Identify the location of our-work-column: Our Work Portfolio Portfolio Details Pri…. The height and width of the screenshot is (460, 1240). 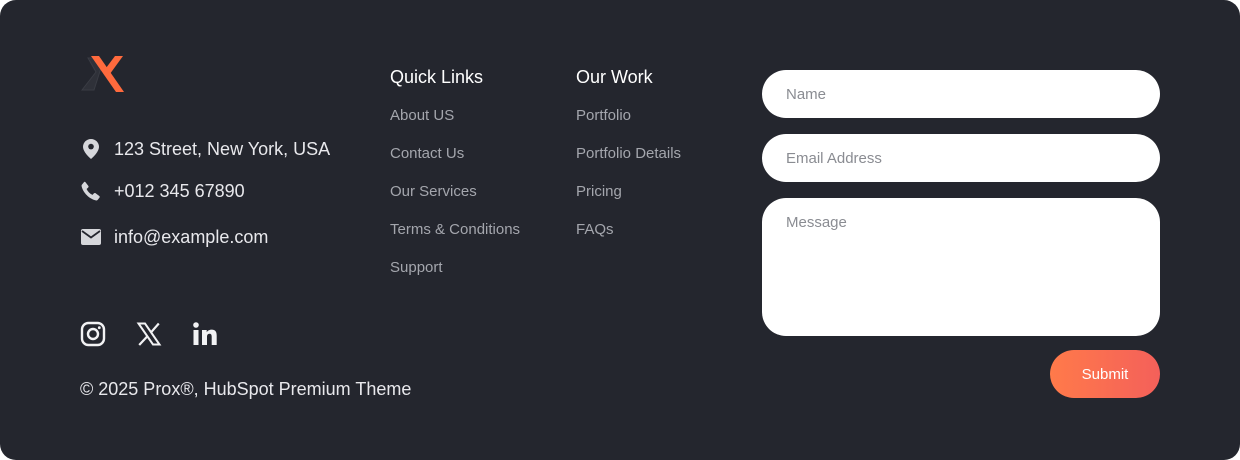
(628, 163).